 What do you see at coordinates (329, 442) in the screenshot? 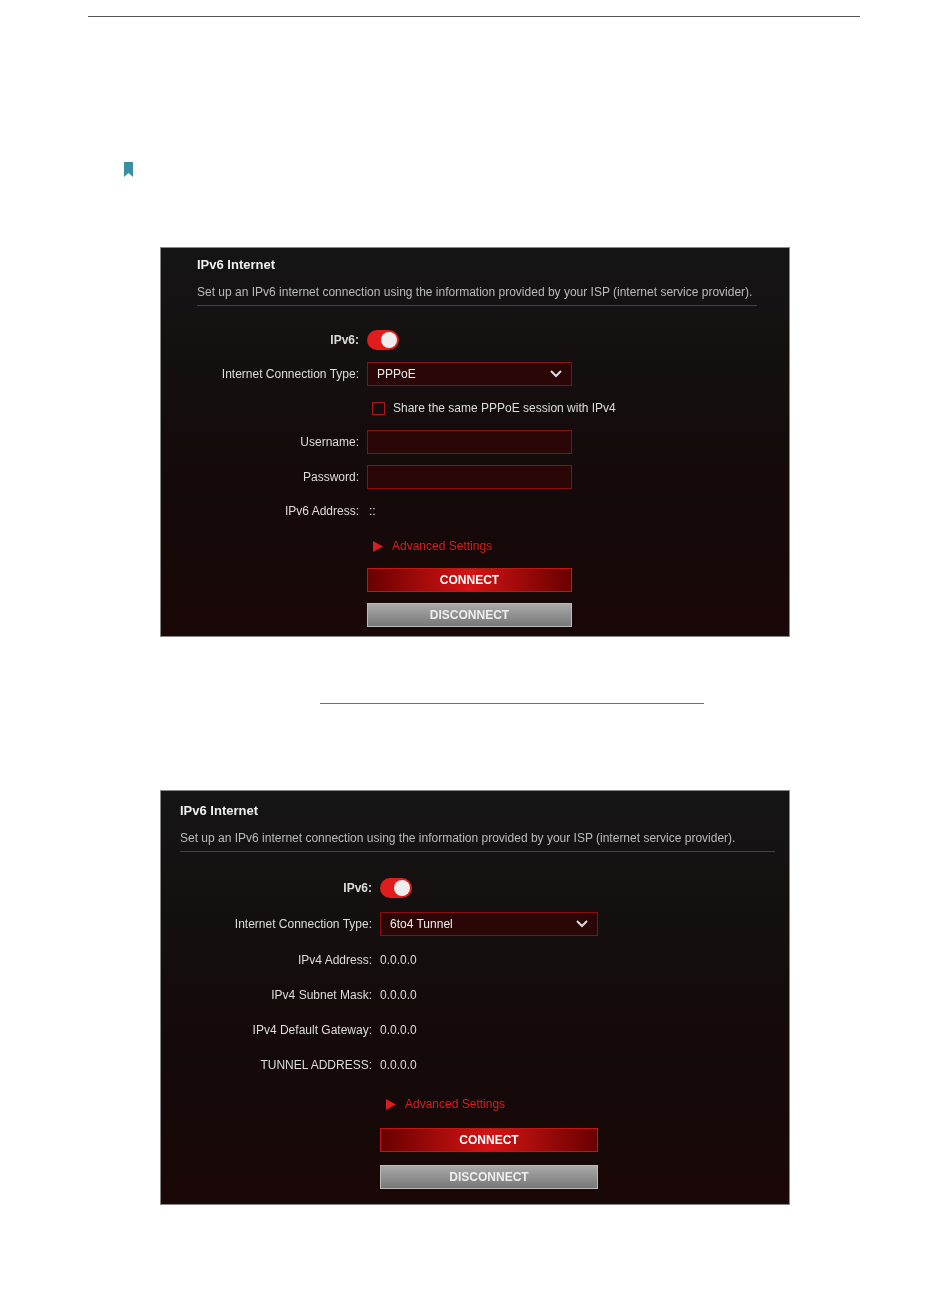
I see `field-label: Username:` at bounding box center [329, 442].